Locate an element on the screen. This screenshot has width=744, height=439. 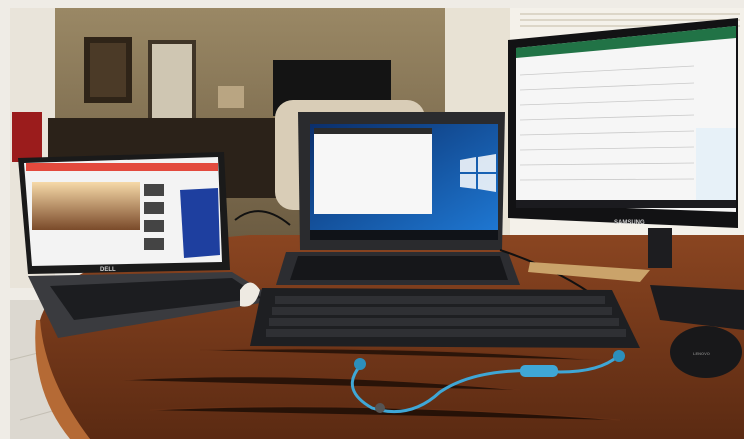
doorway-light is located at coordinates (172, 85).